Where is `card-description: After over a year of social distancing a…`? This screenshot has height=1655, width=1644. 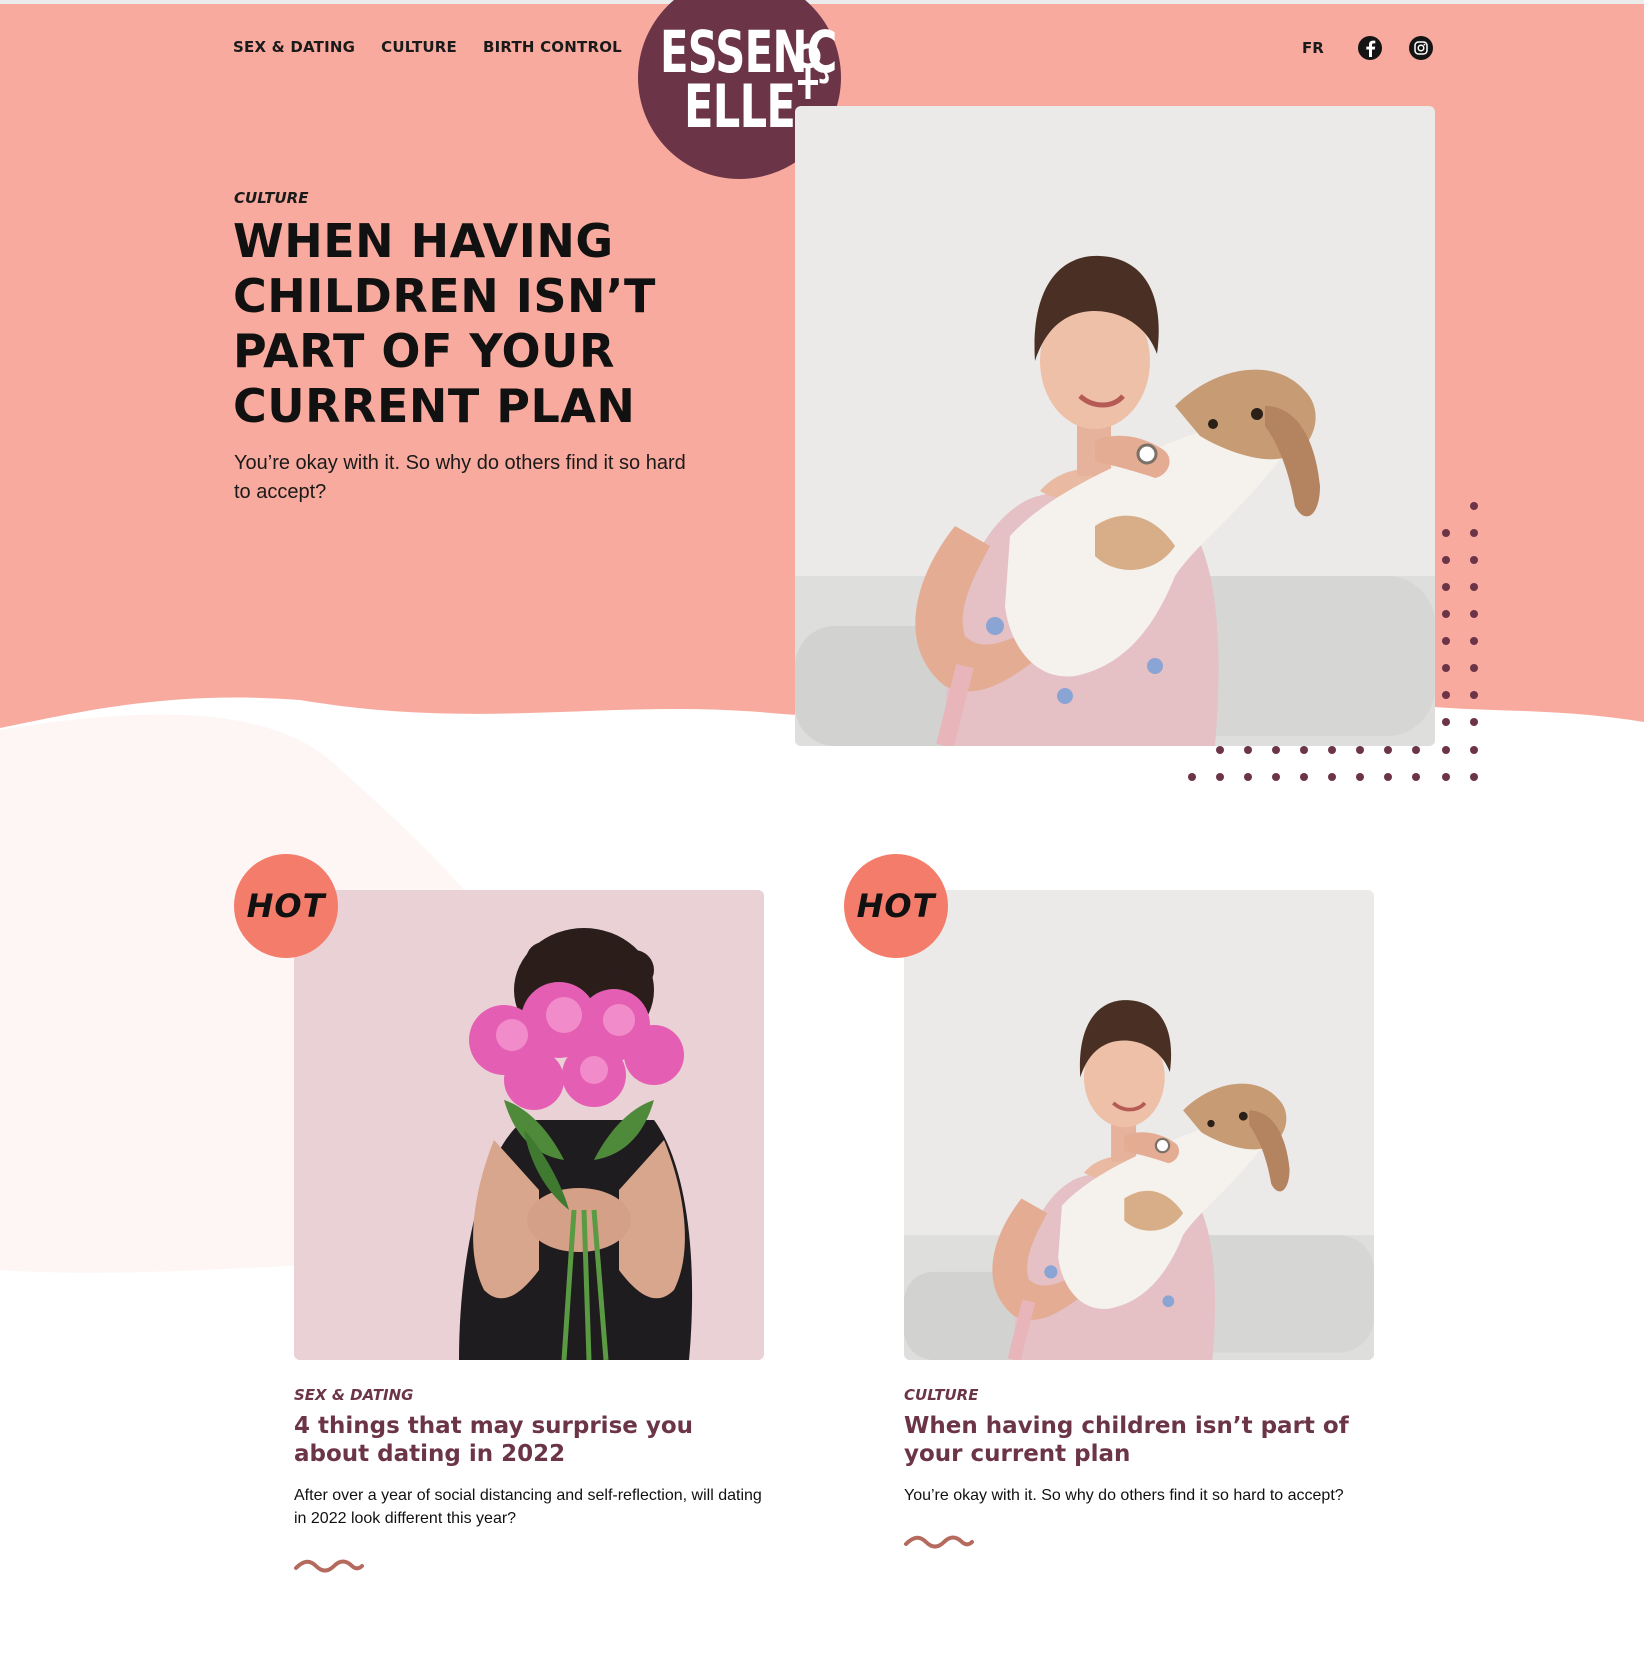 card-description: After over a year of social distancing a… is located at coordinates (528, 1507).